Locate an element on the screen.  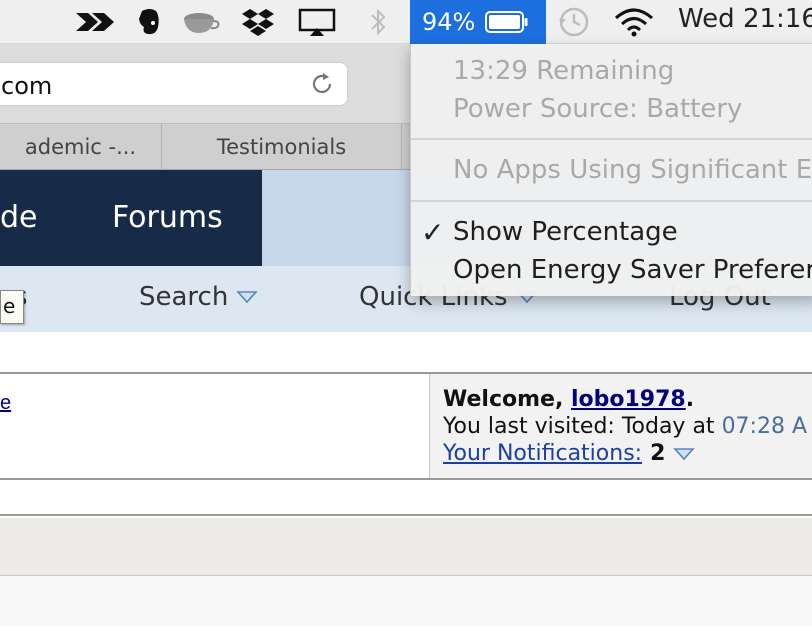
last-visited-line: You last visited: Today at 07:28 A is located at coordinates (625, 426).